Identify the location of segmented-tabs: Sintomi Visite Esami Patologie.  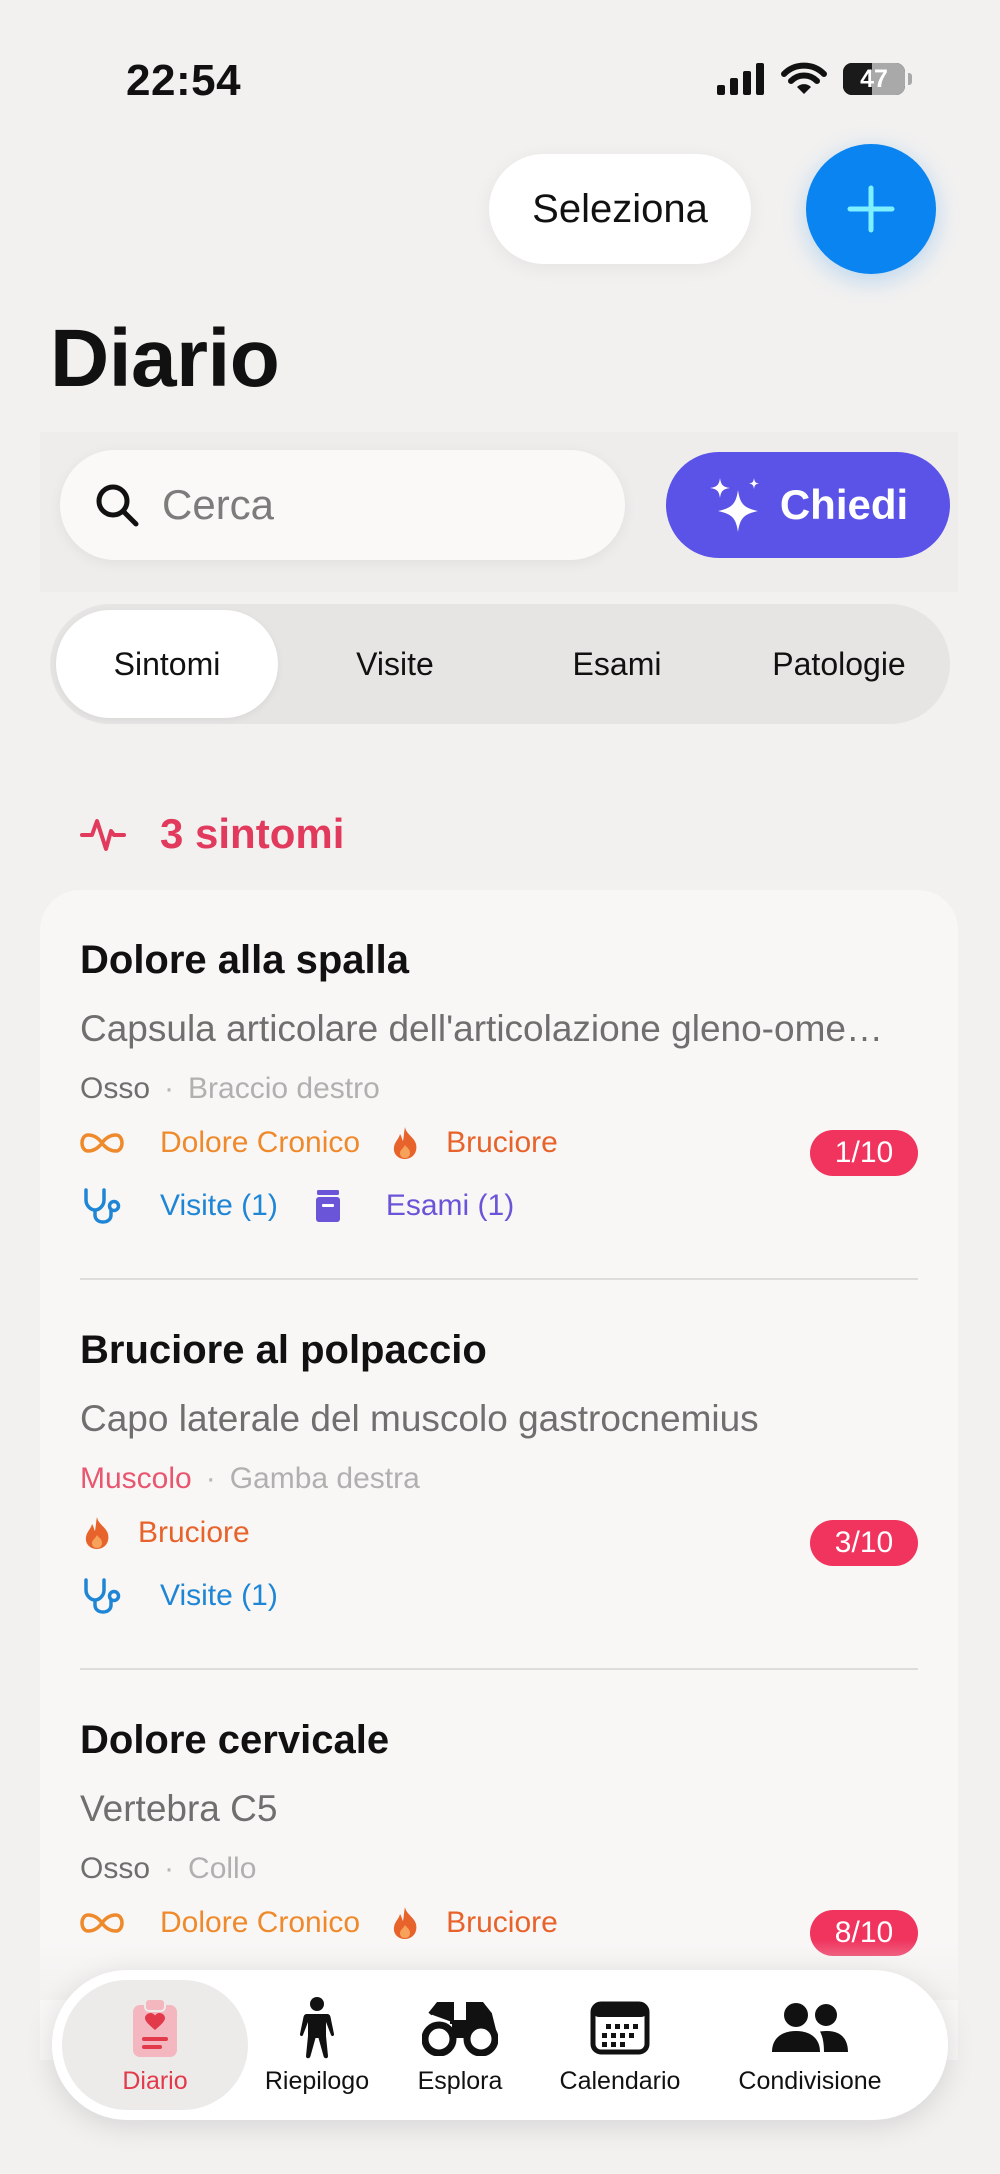
(500, 664).